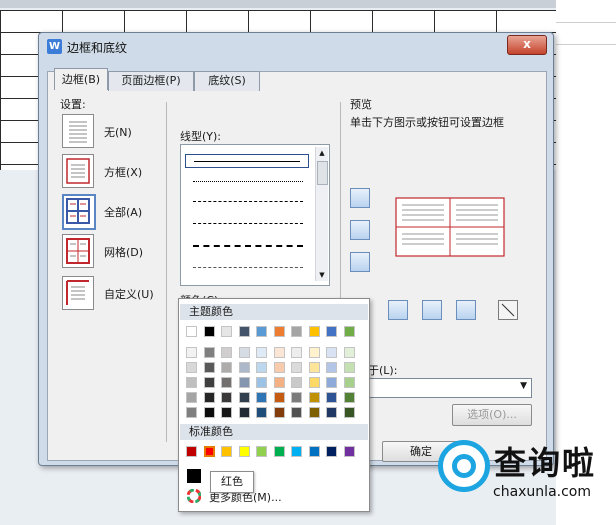 This screenshot has width=616, height=525. What do you see at coordinates (360, 230) in the screenshot?
I see `inner-horizontal-border-button` at bounding box center [360, 230].